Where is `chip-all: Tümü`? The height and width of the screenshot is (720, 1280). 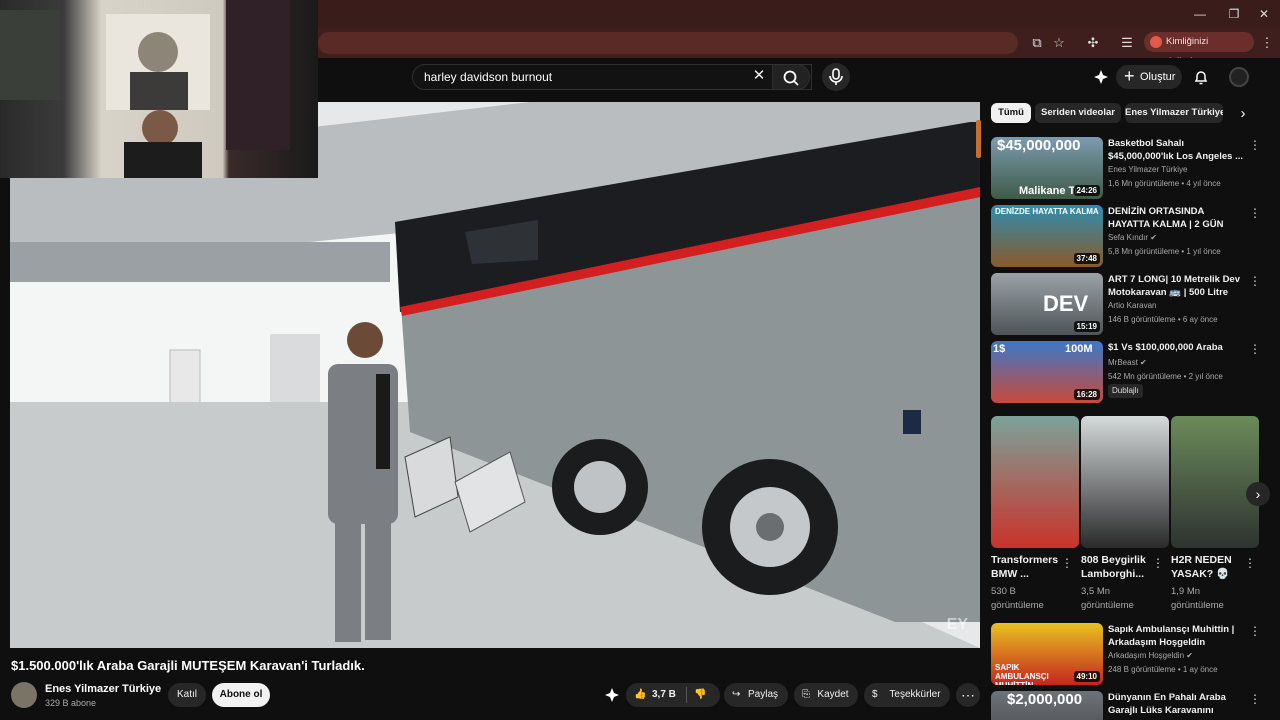
chip-all: Tümü is located at coordinates (1011, 113).